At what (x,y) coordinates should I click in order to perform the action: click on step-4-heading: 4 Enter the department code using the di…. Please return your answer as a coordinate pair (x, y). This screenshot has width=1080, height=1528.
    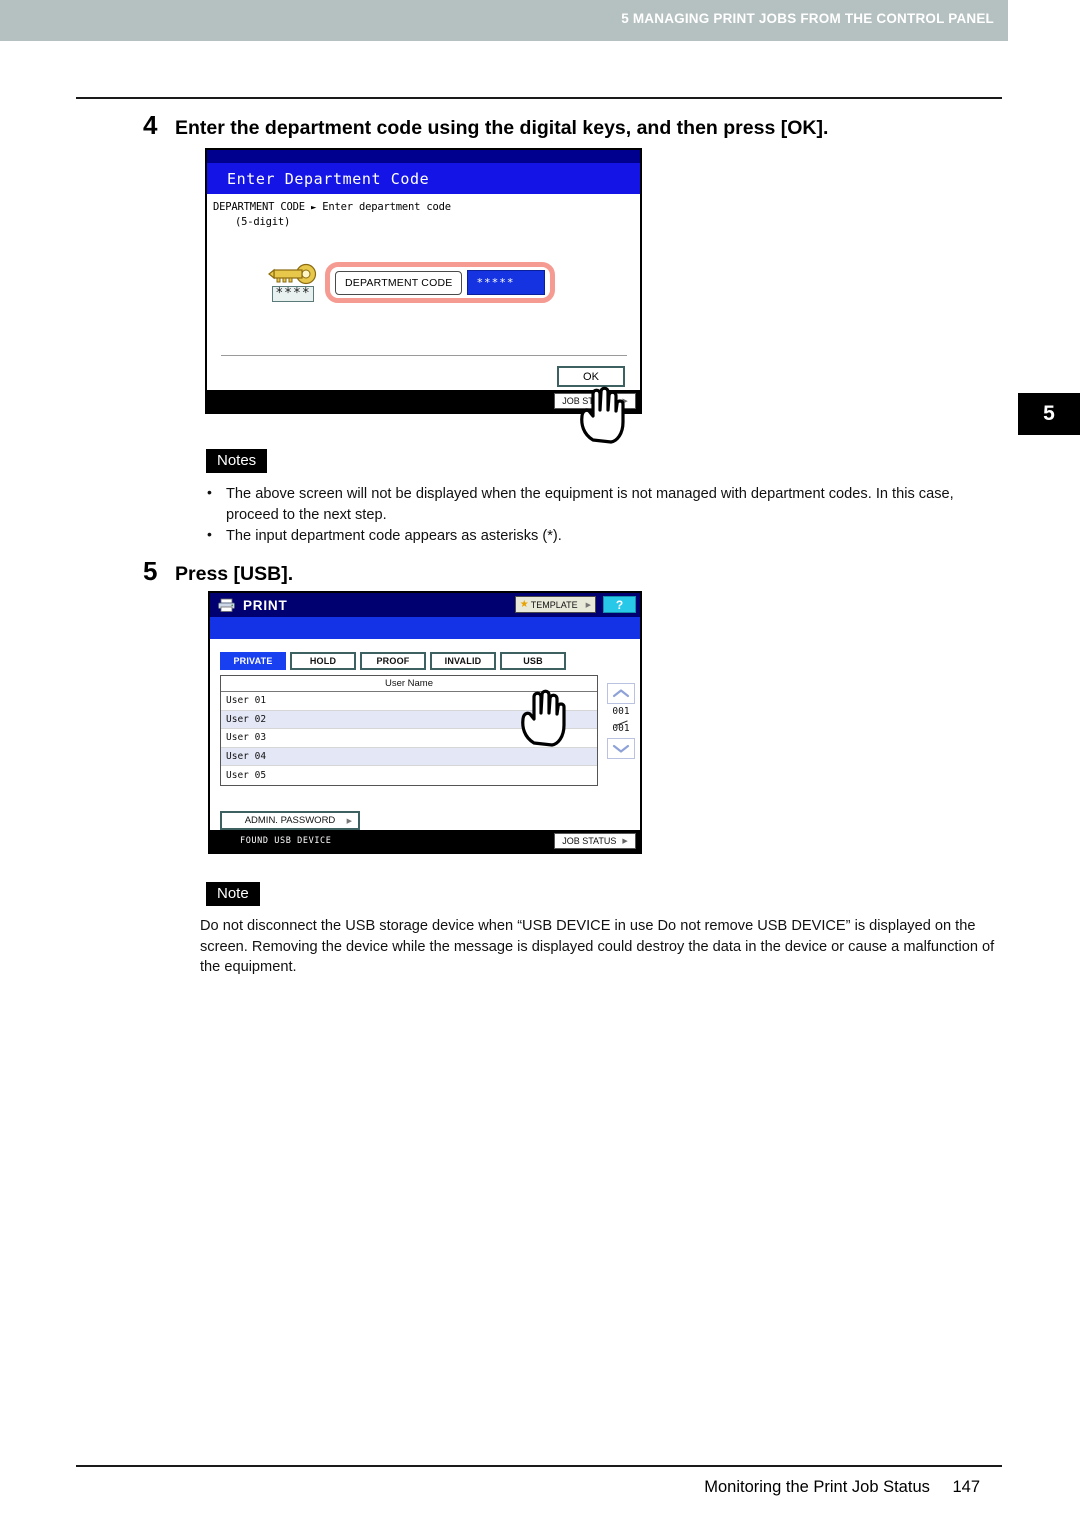
    Looking at the image, I should click on (485, 125).